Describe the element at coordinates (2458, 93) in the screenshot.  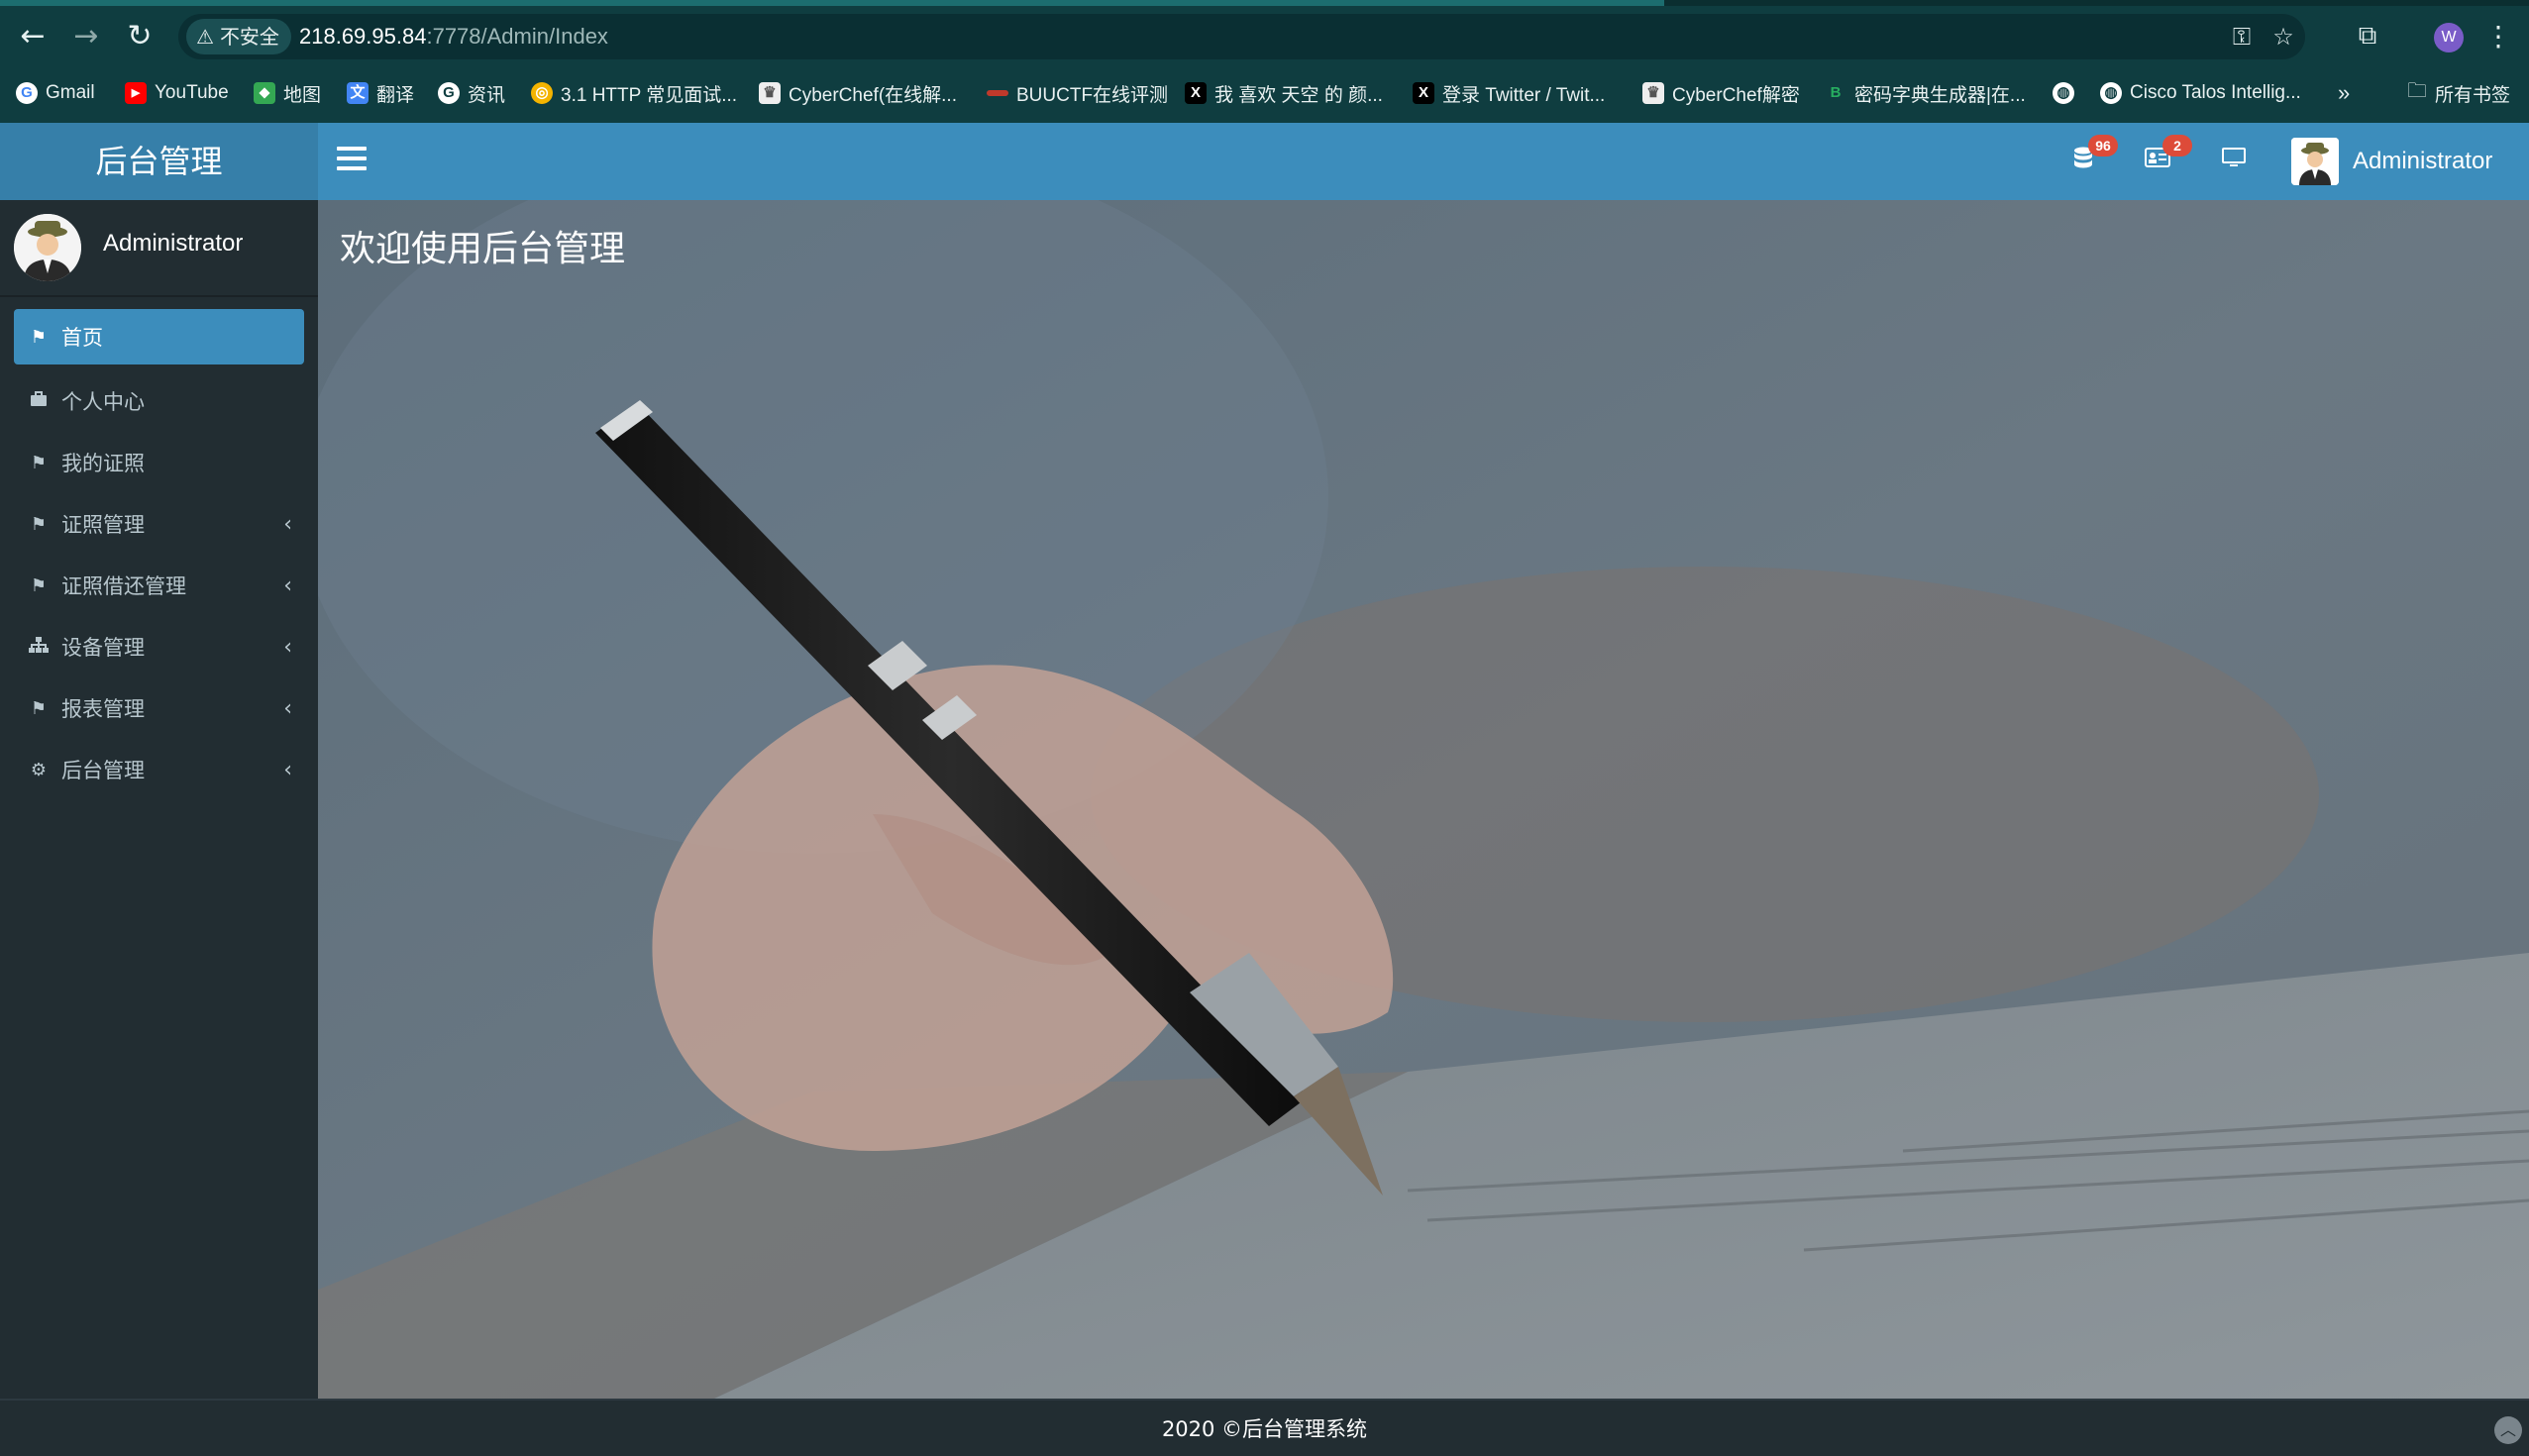
I see `all-bookmarks: 🗀 所有书签` at that location.